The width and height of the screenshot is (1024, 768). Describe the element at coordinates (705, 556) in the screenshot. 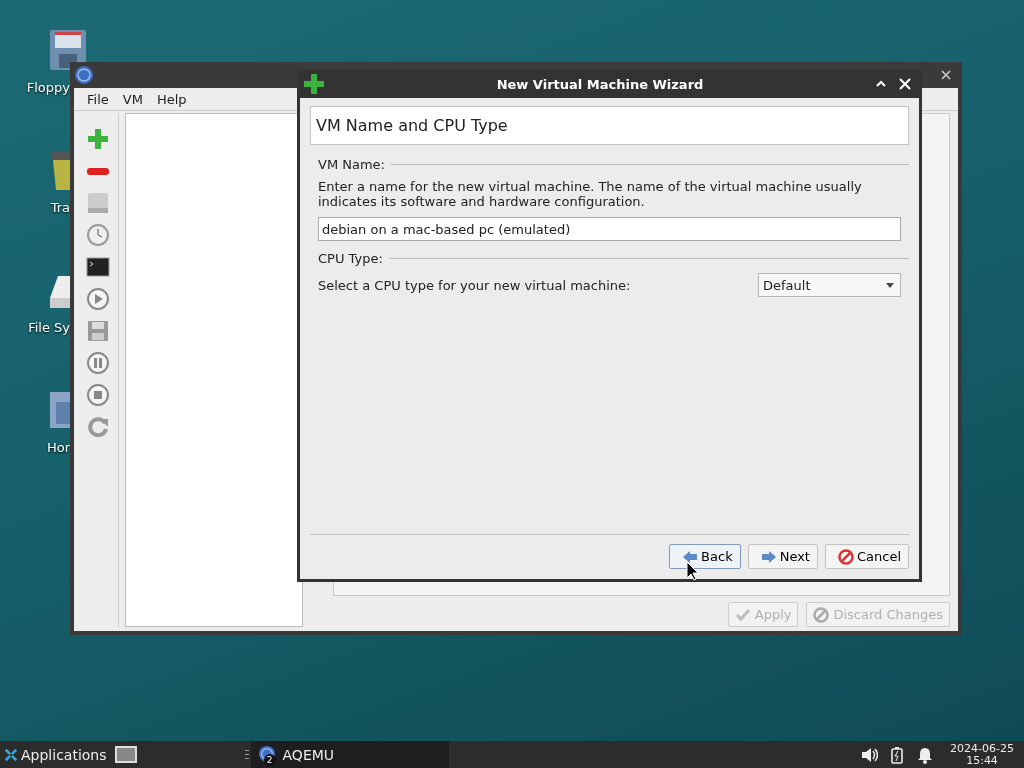

I see `back-button: Back` at that location.